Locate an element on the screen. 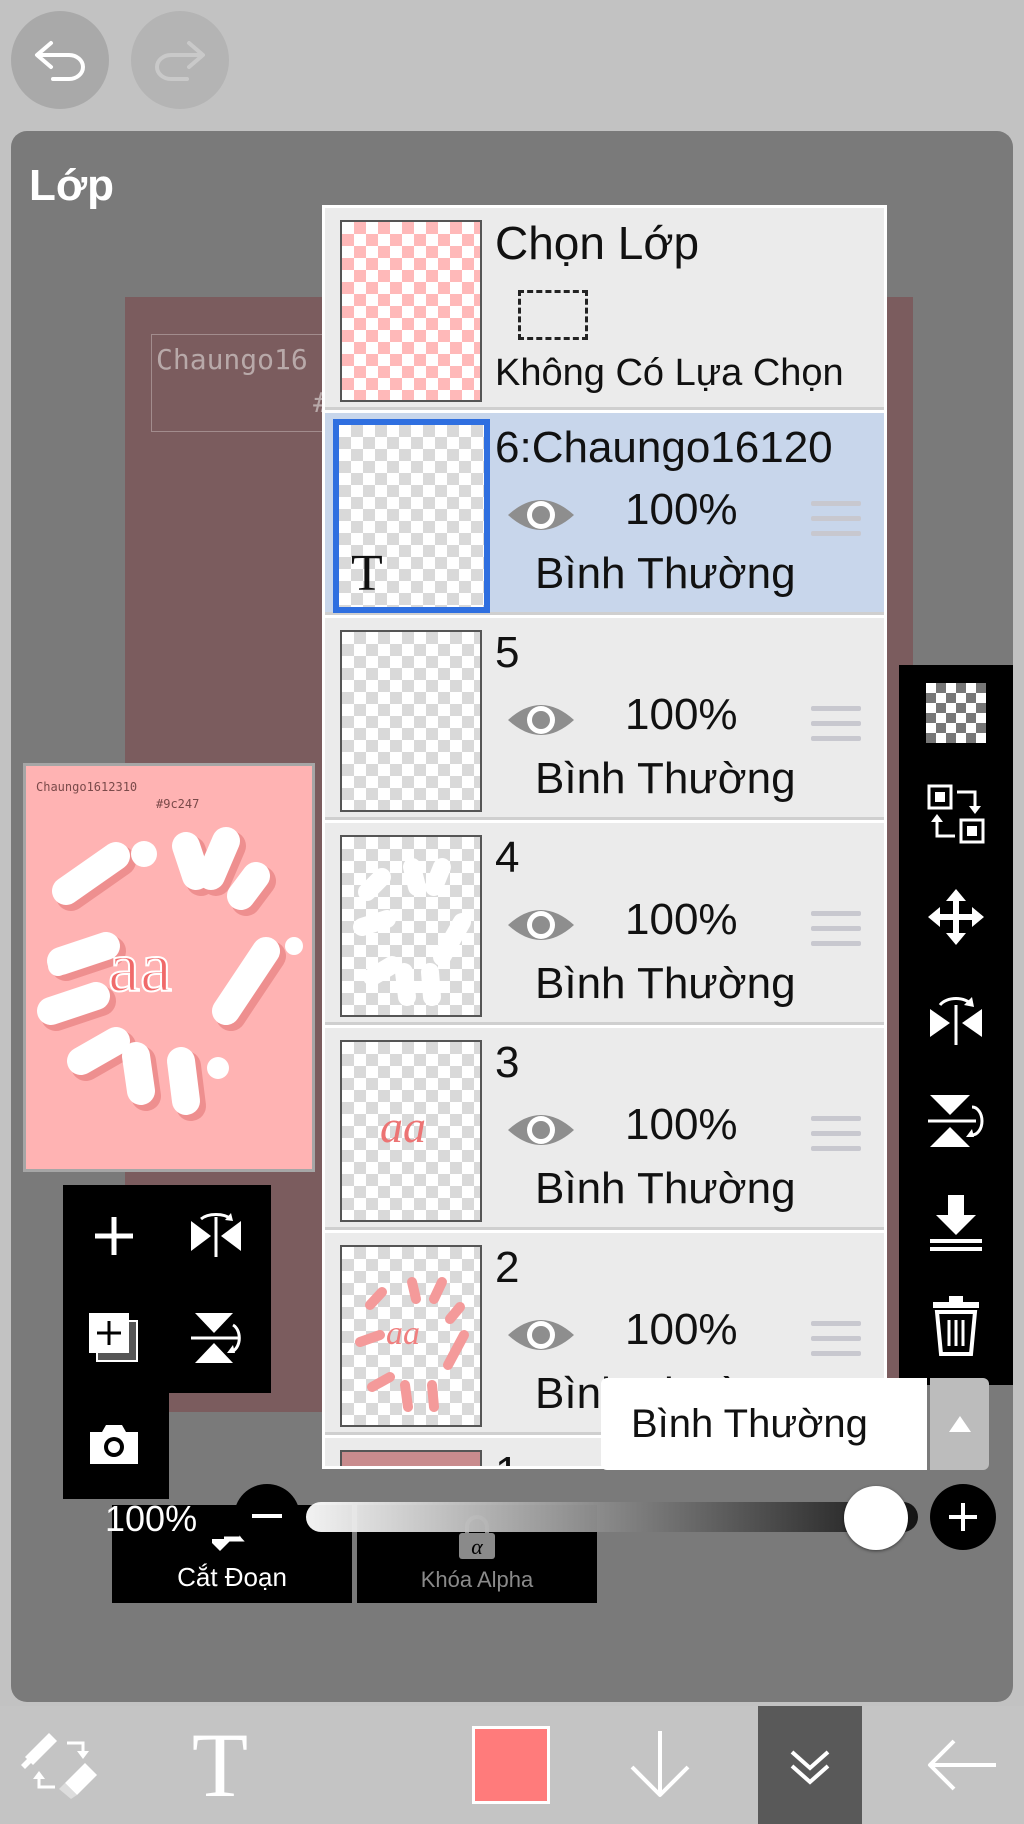  layer-row: aa 3 100% Bình Thường is located at coordinates (604, 1129).